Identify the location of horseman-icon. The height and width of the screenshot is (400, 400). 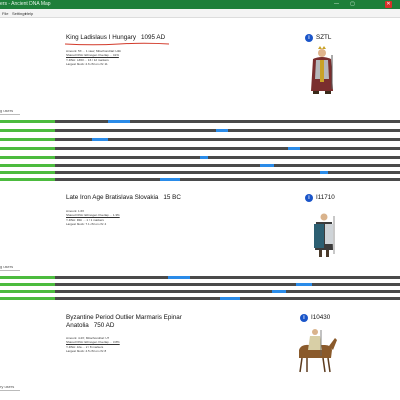
(318, 351).